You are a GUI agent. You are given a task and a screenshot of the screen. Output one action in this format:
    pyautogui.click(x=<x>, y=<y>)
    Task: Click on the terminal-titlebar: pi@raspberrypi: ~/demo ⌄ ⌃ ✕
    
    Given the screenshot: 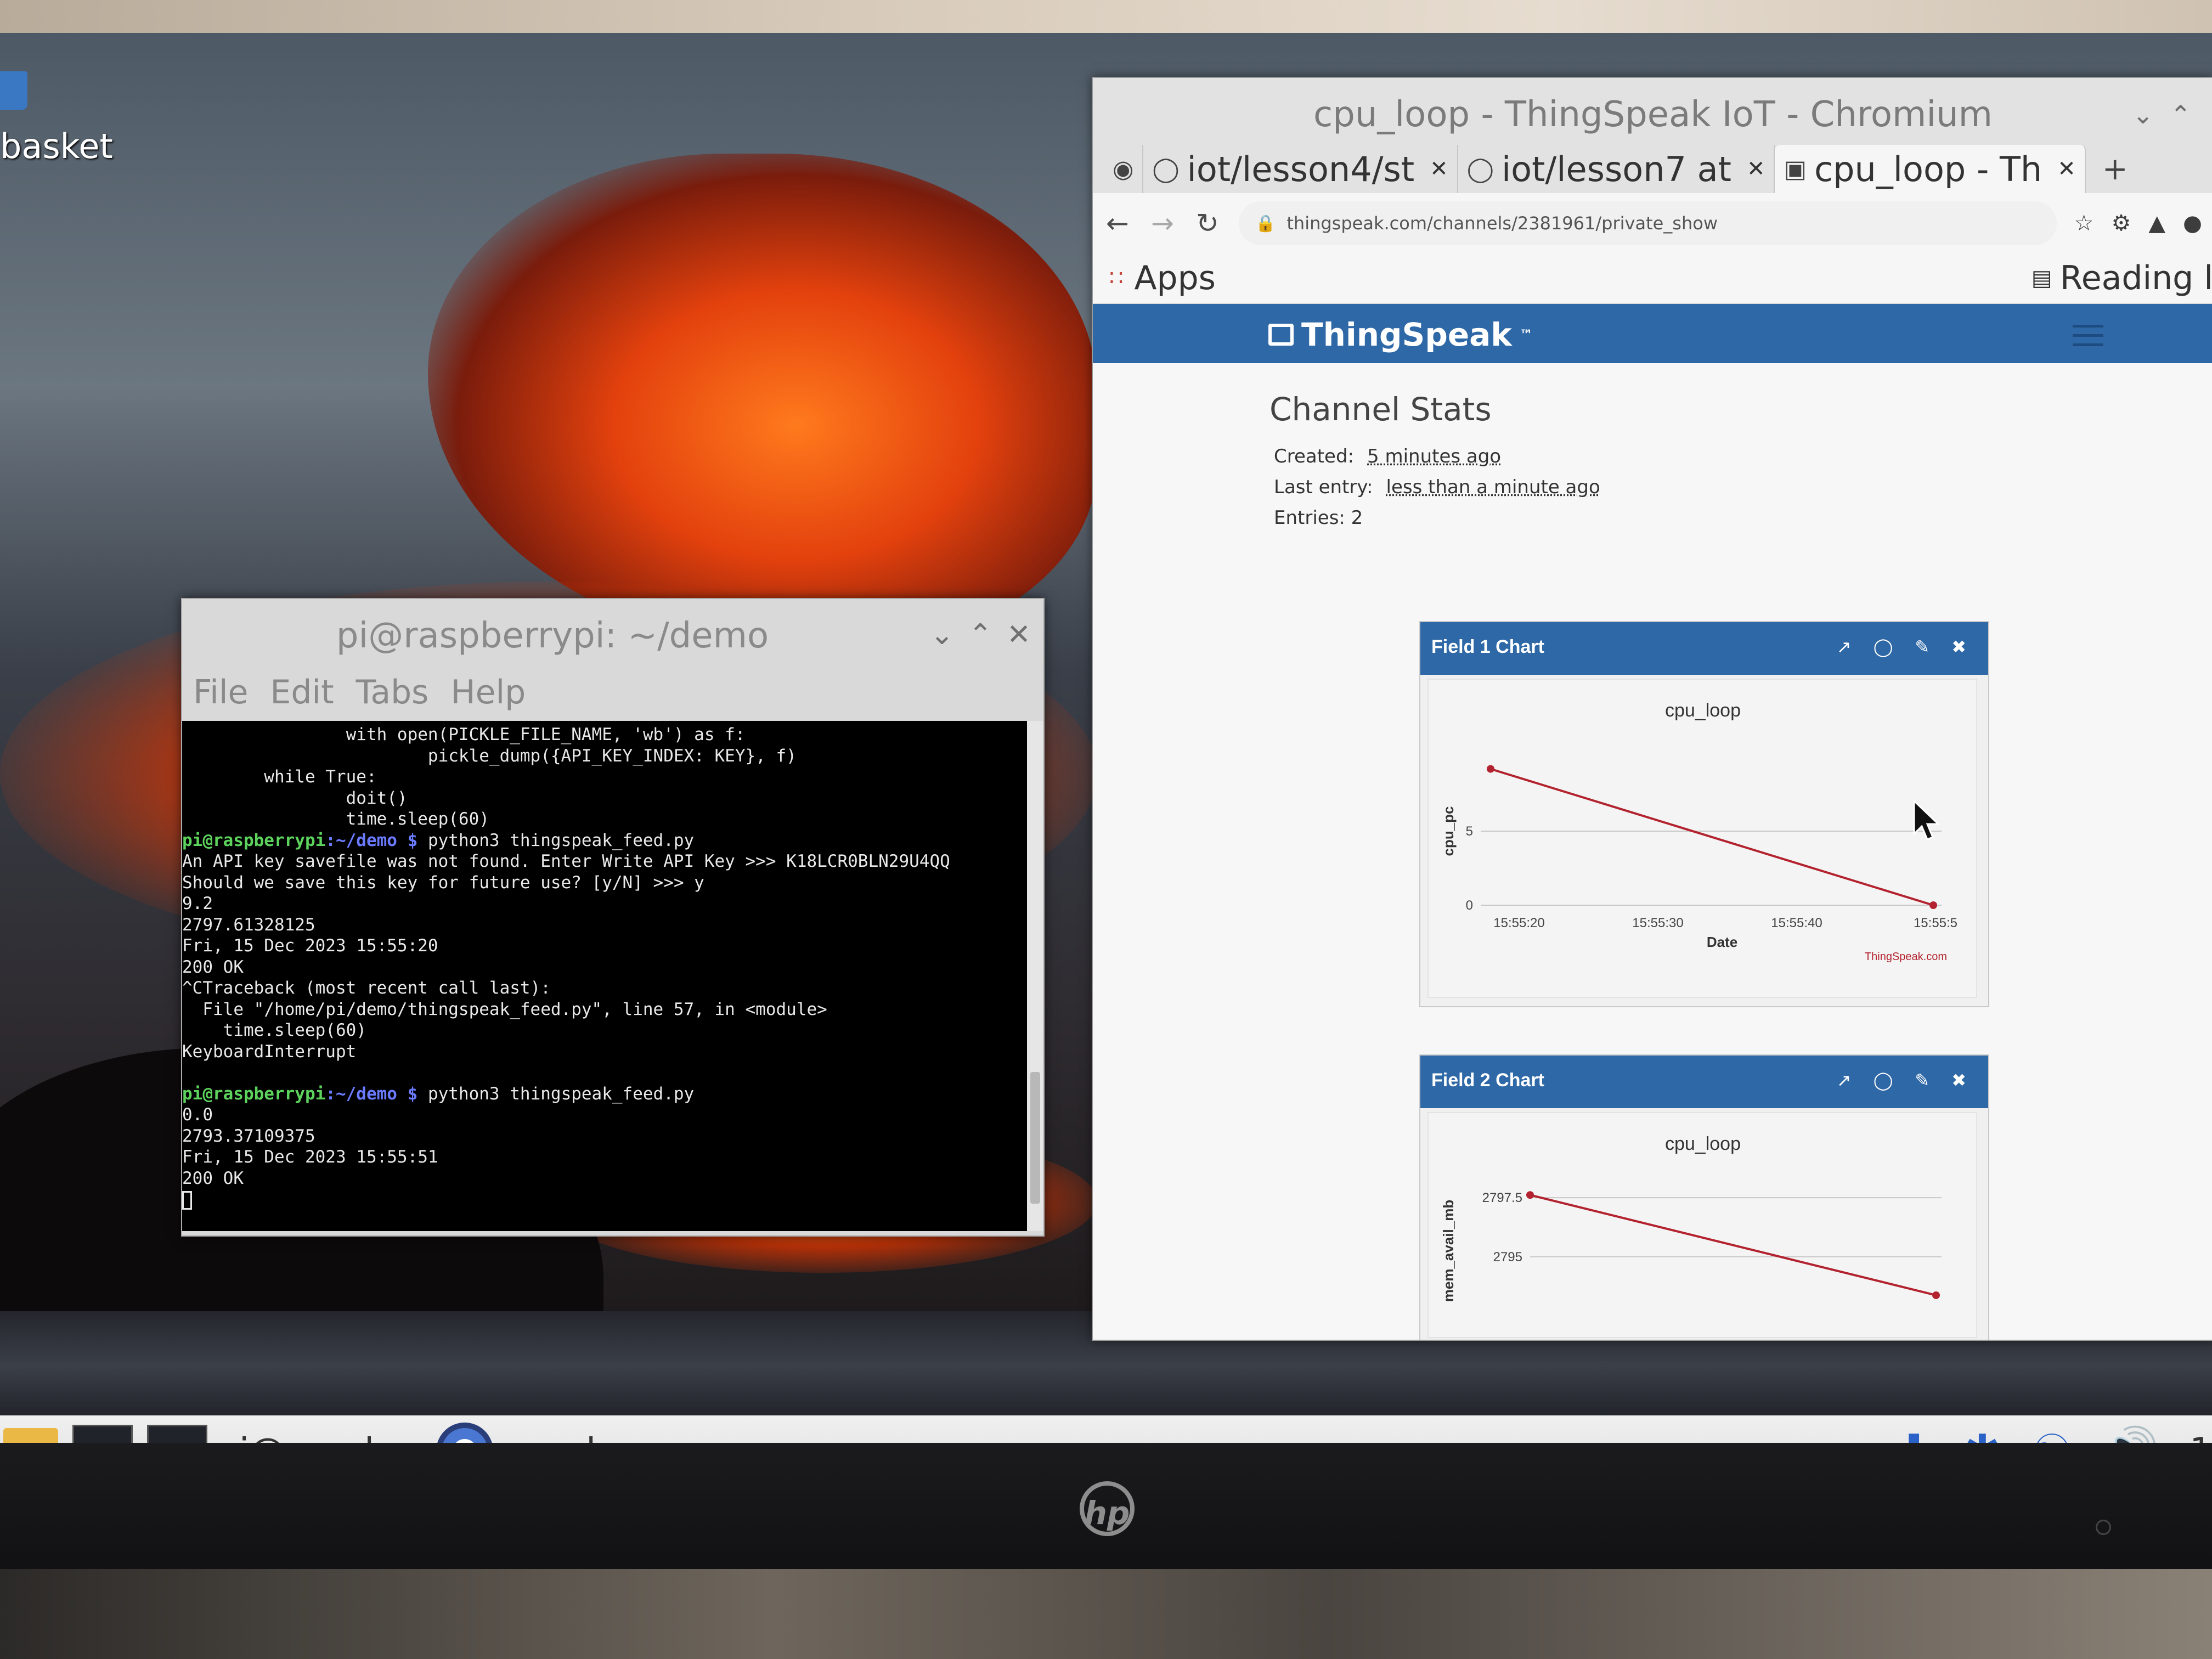 What is the action you would take?
    pyautogui.click(x=612, y=632)
    